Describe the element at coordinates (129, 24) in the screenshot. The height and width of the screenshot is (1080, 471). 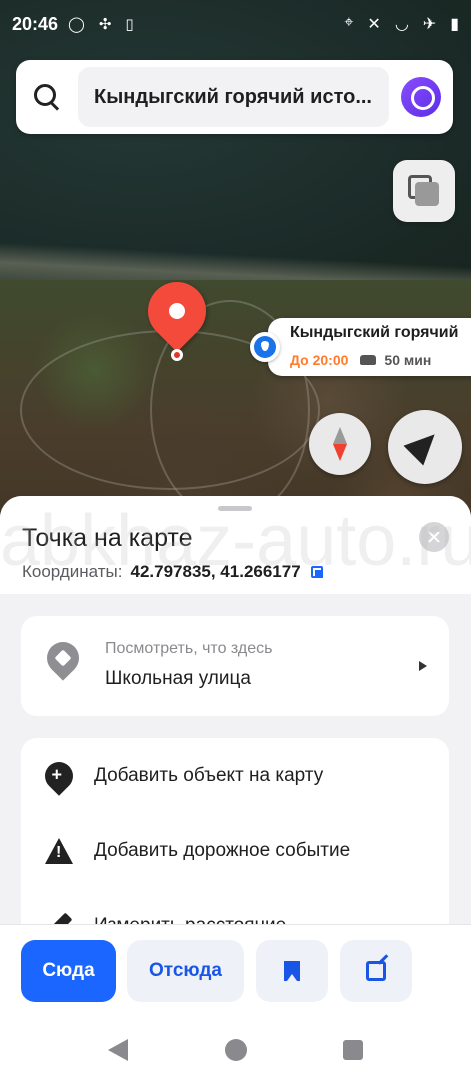
I see `sim-icon: ▯` at that location.